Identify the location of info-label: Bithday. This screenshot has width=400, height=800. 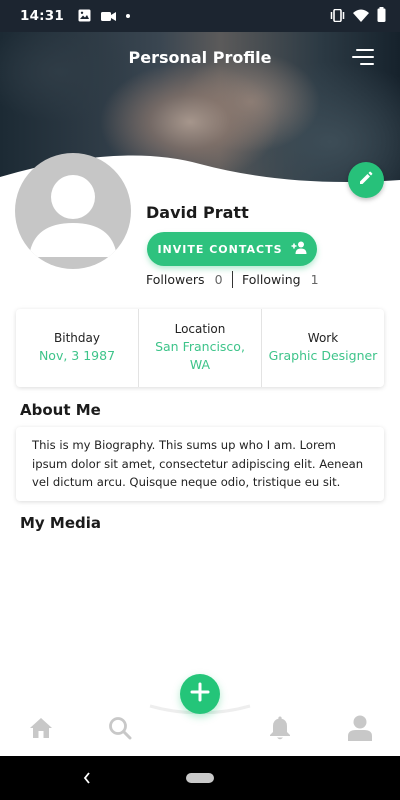
(77, 338).